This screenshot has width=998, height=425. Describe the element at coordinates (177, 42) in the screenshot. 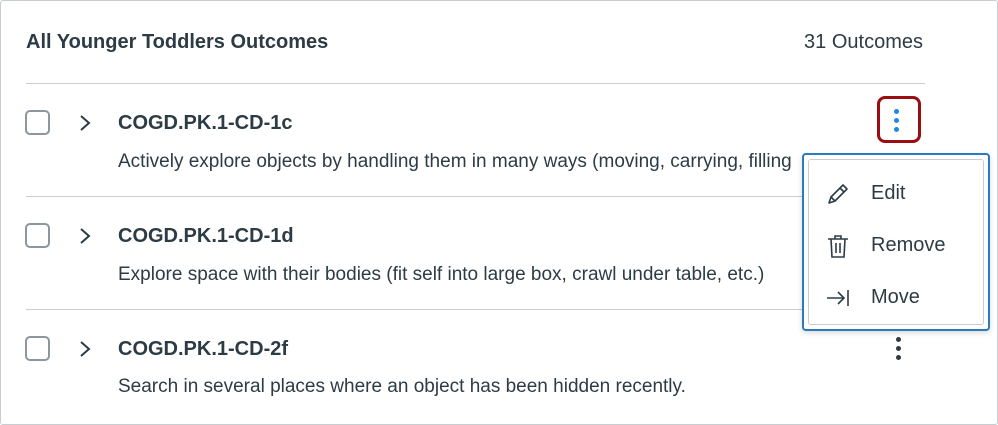

I see `group-title: All Younger Toddlers Outcomes` at that location.